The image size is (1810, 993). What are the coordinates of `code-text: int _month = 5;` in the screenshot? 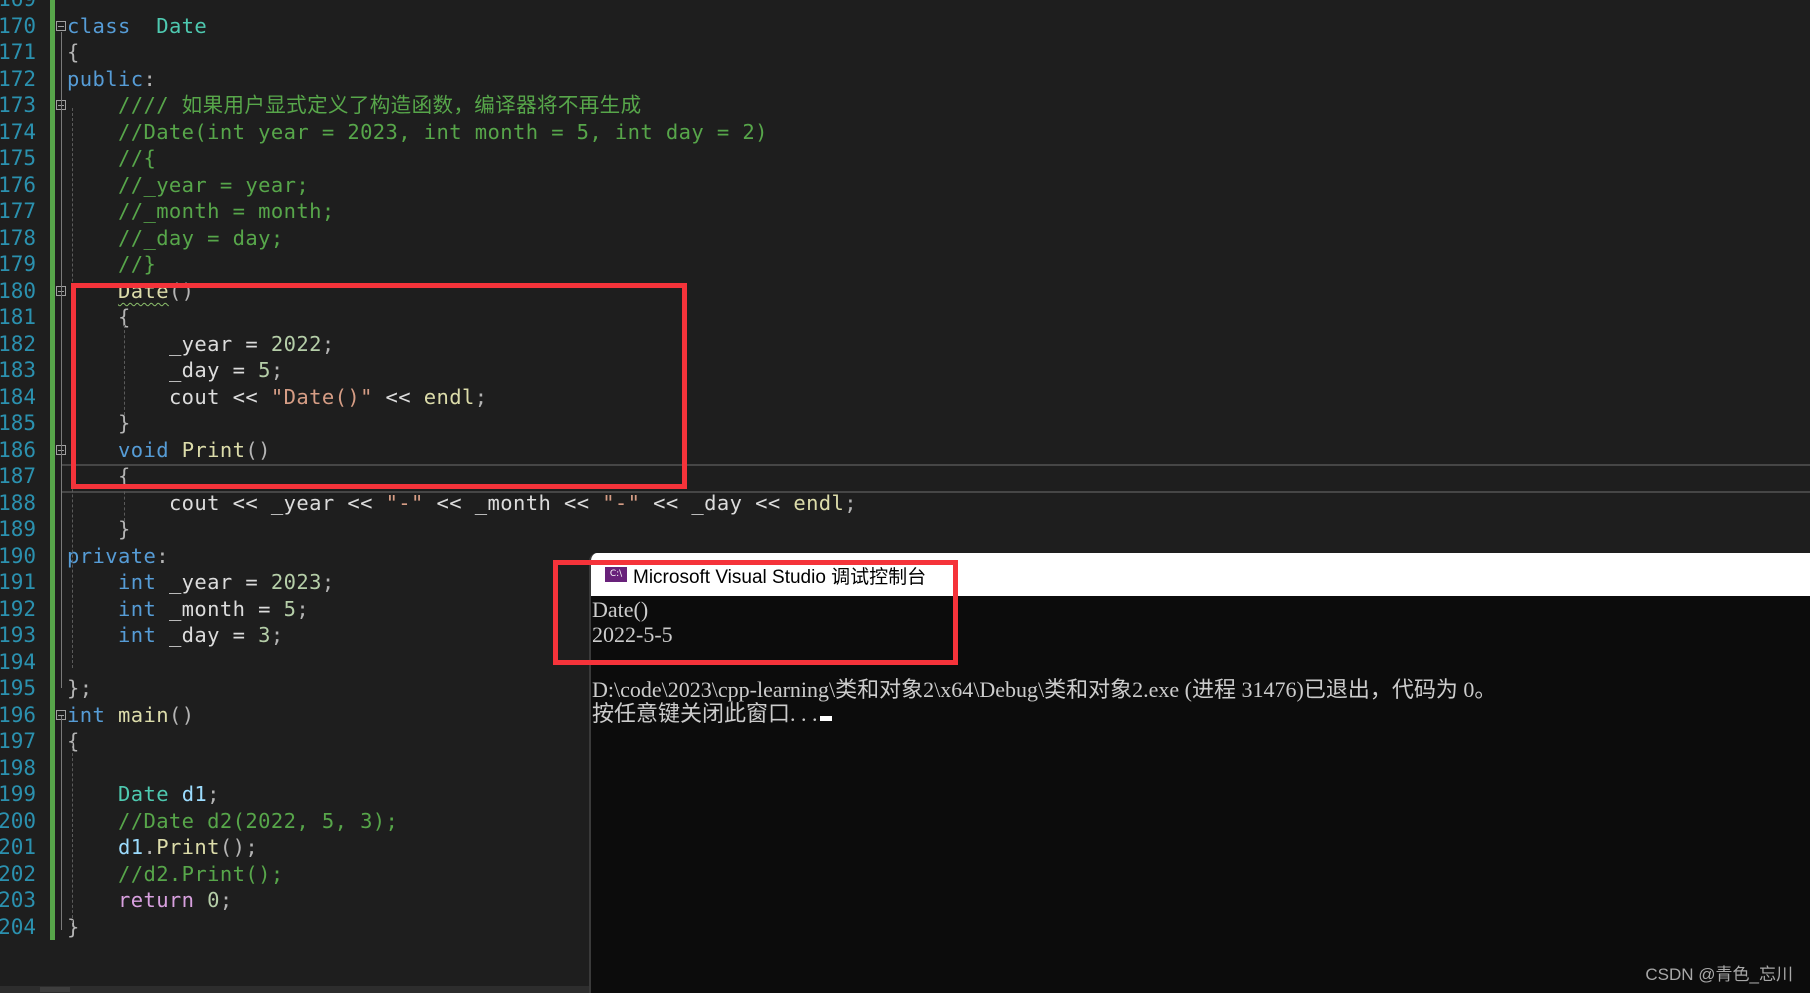 It's located at (188, 609).